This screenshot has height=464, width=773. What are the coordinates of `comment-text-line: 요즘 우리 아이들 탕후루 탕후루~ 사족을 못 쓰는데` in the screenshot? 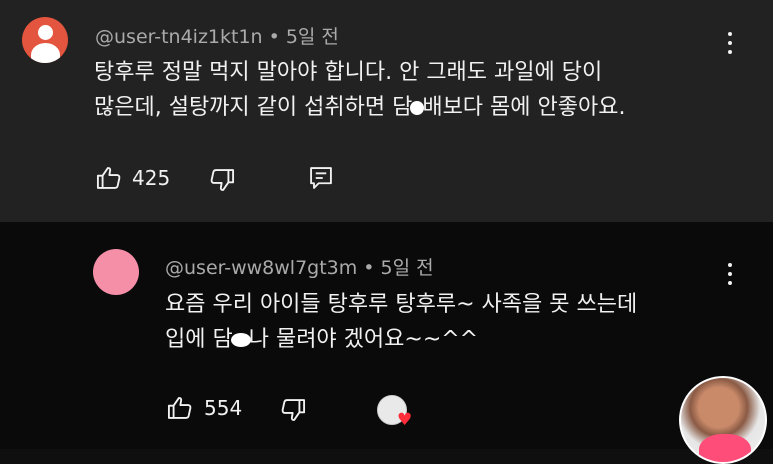 It's located at (401, 304).